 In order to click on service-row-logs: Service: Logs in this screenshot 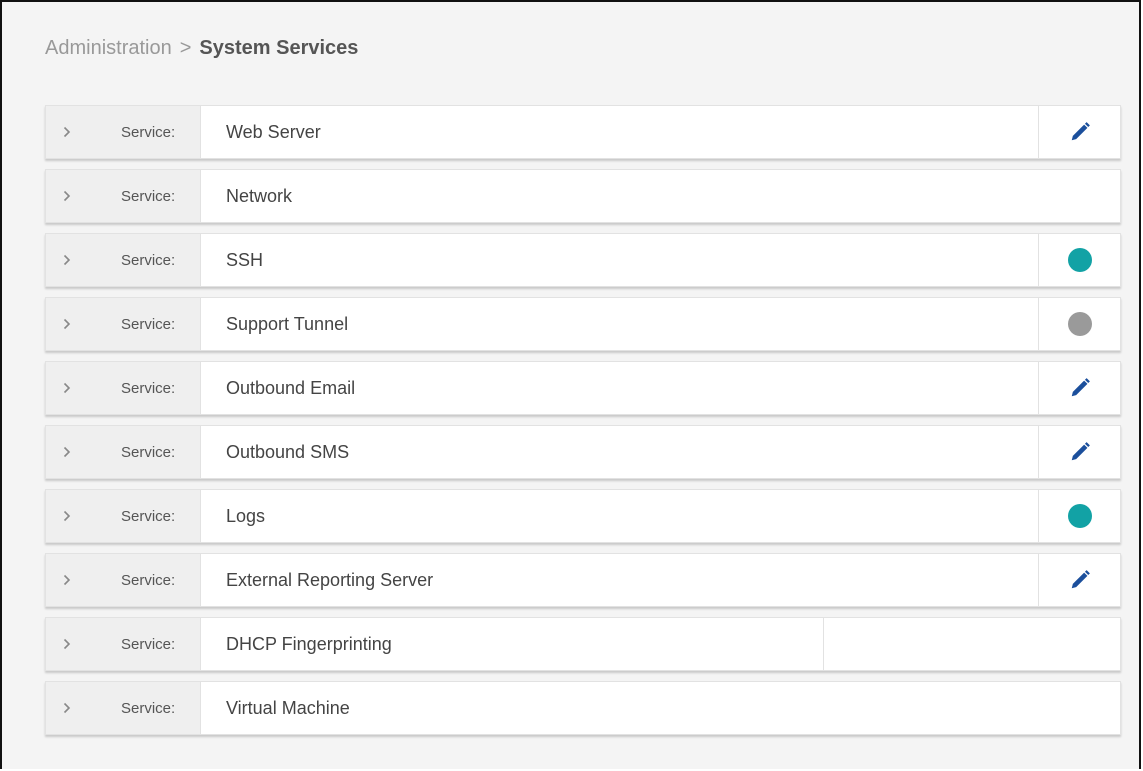, I will do `click(583, 516)`.